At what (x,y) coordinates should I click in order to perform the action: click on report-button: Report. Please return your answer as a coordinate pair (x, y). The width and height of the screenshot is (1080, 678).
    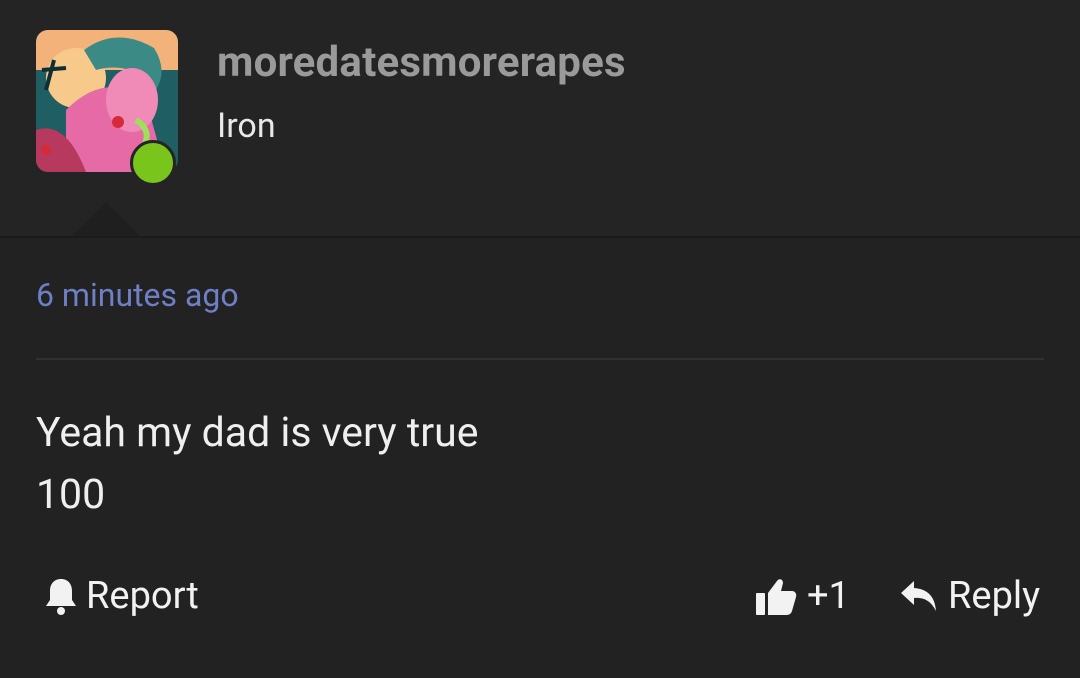
    Looking at the image, I should click on (121, 596).